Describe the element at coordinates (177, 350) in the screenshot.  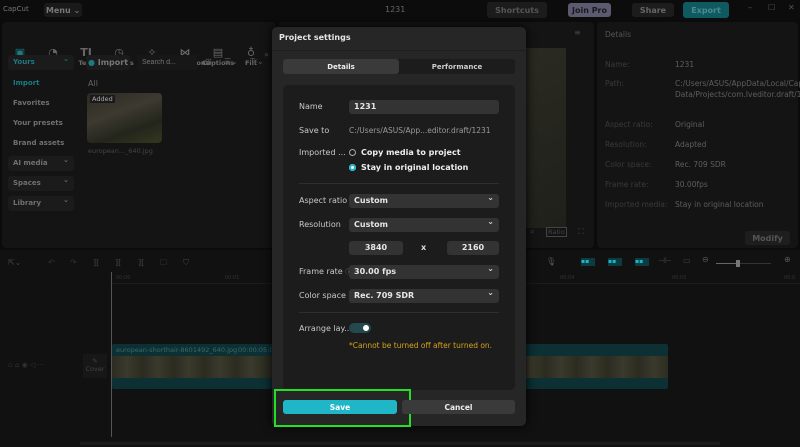
I see `clip-name: european-shorthair-8601492_640.jpg` at that location.